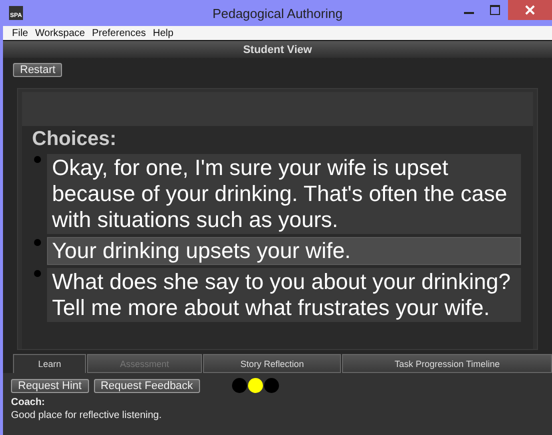 The height and width of the screenshot is (435, 552). What do you see at coordinates (119, 33) in the screenshot?
I see `menu-item: Preferences` at bounding box center [119, 33].